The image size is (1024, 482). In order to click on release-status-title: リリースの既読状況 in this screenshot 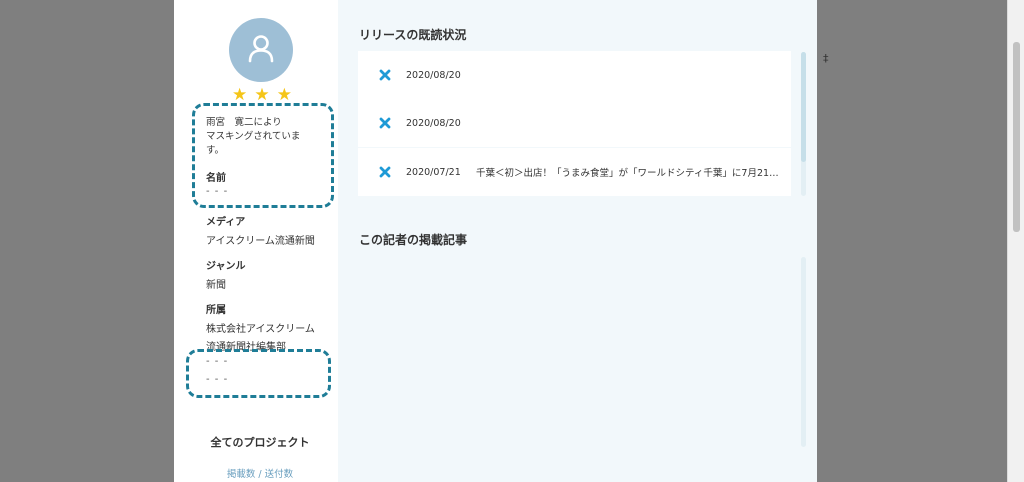, I will do `click(413, 35)`.